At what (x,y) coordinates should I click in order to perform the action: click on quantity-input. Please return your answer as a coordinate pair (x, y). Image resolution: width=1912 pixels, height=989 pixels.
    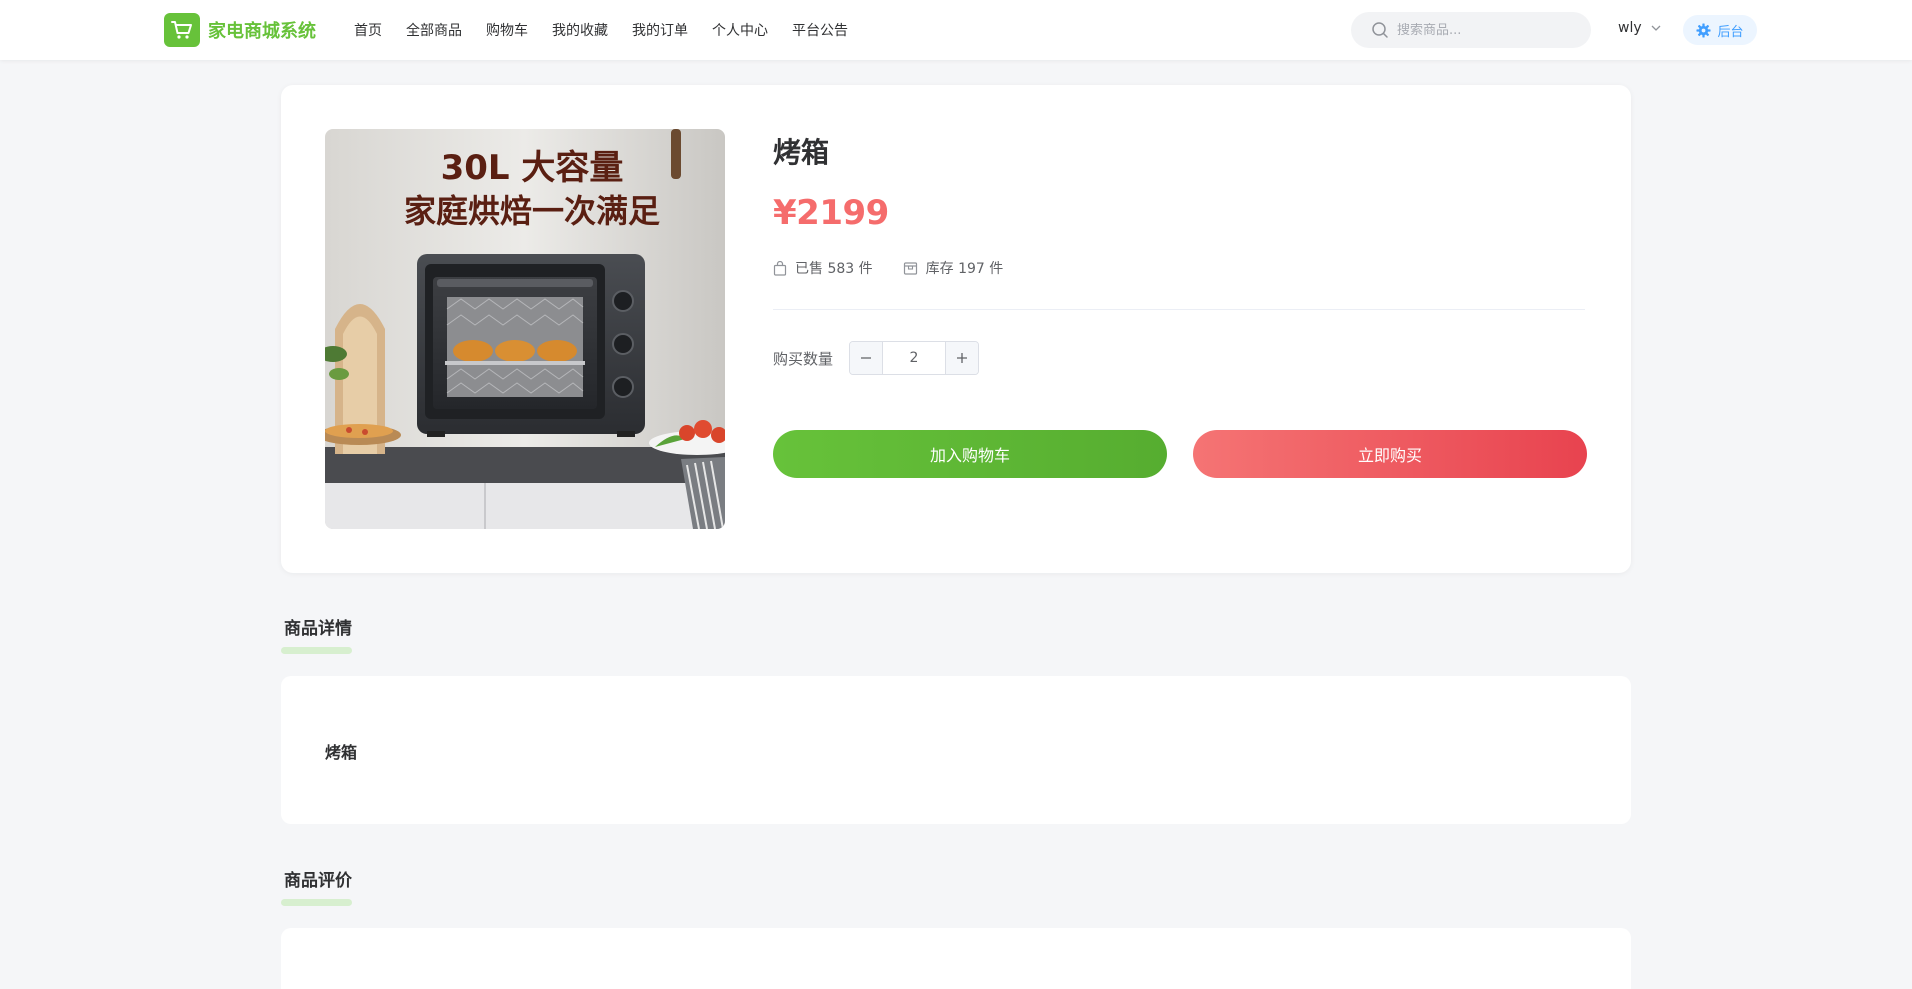
    Looking at the image, I should click on (914, 358).